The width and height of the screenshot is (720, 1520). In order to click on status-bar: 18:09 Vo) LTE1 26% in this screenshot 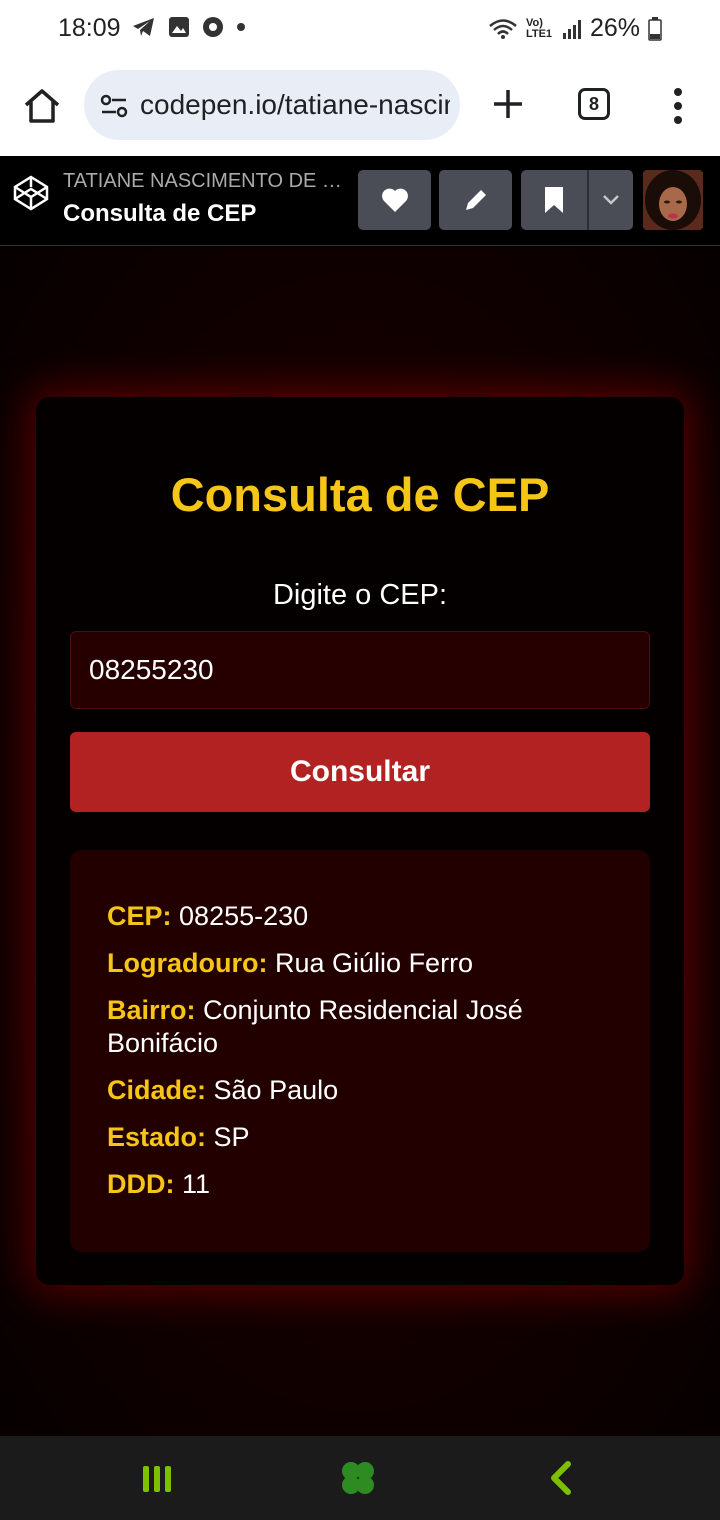, I will do `click(360, 29)`.